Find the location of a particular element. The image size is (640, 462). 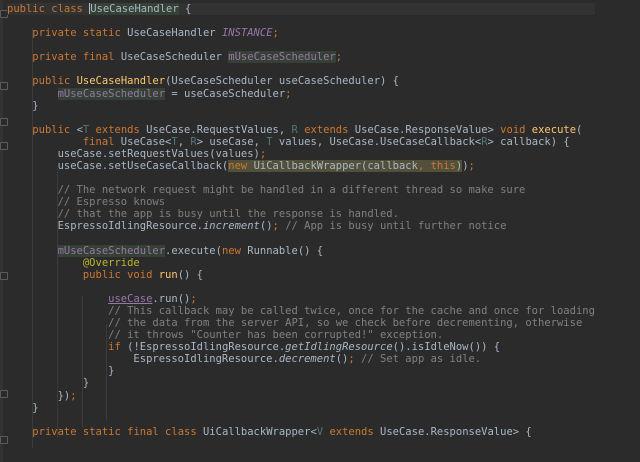

code-token: (!EspressoIdlingResource. is located at coordinates (206, 347).